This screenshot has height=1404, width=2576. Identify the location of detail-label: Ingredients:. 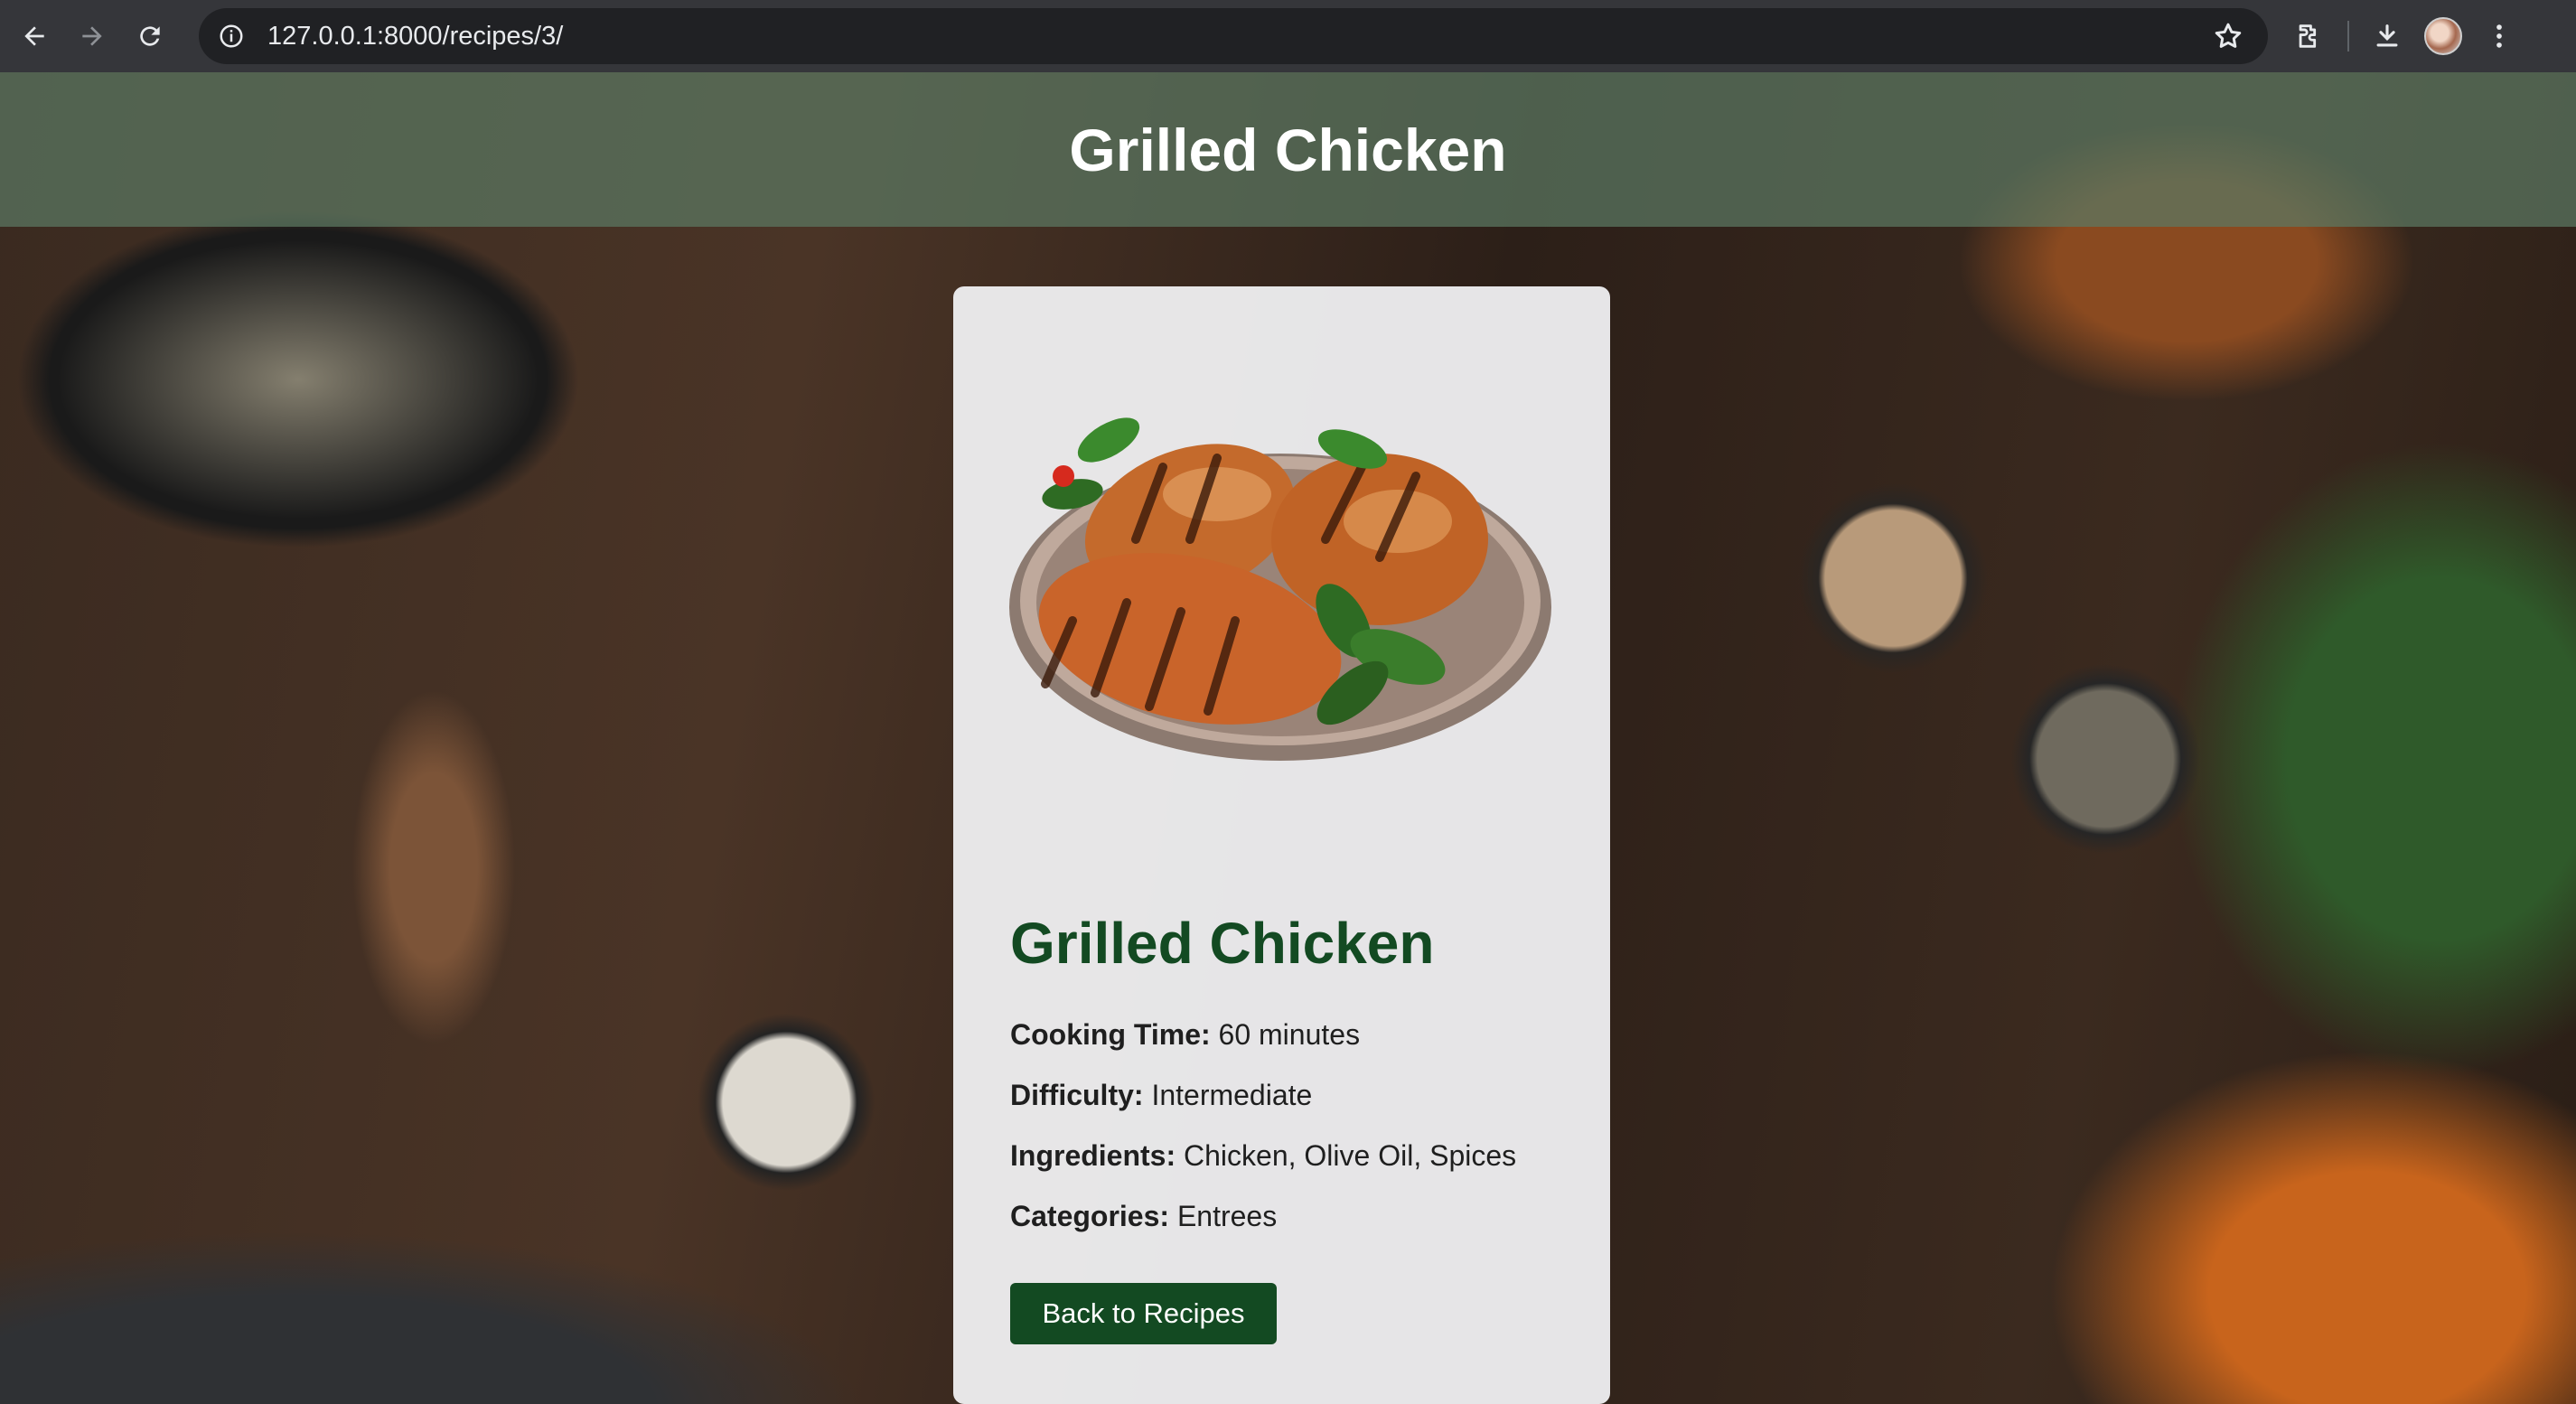
(1093, 1155).